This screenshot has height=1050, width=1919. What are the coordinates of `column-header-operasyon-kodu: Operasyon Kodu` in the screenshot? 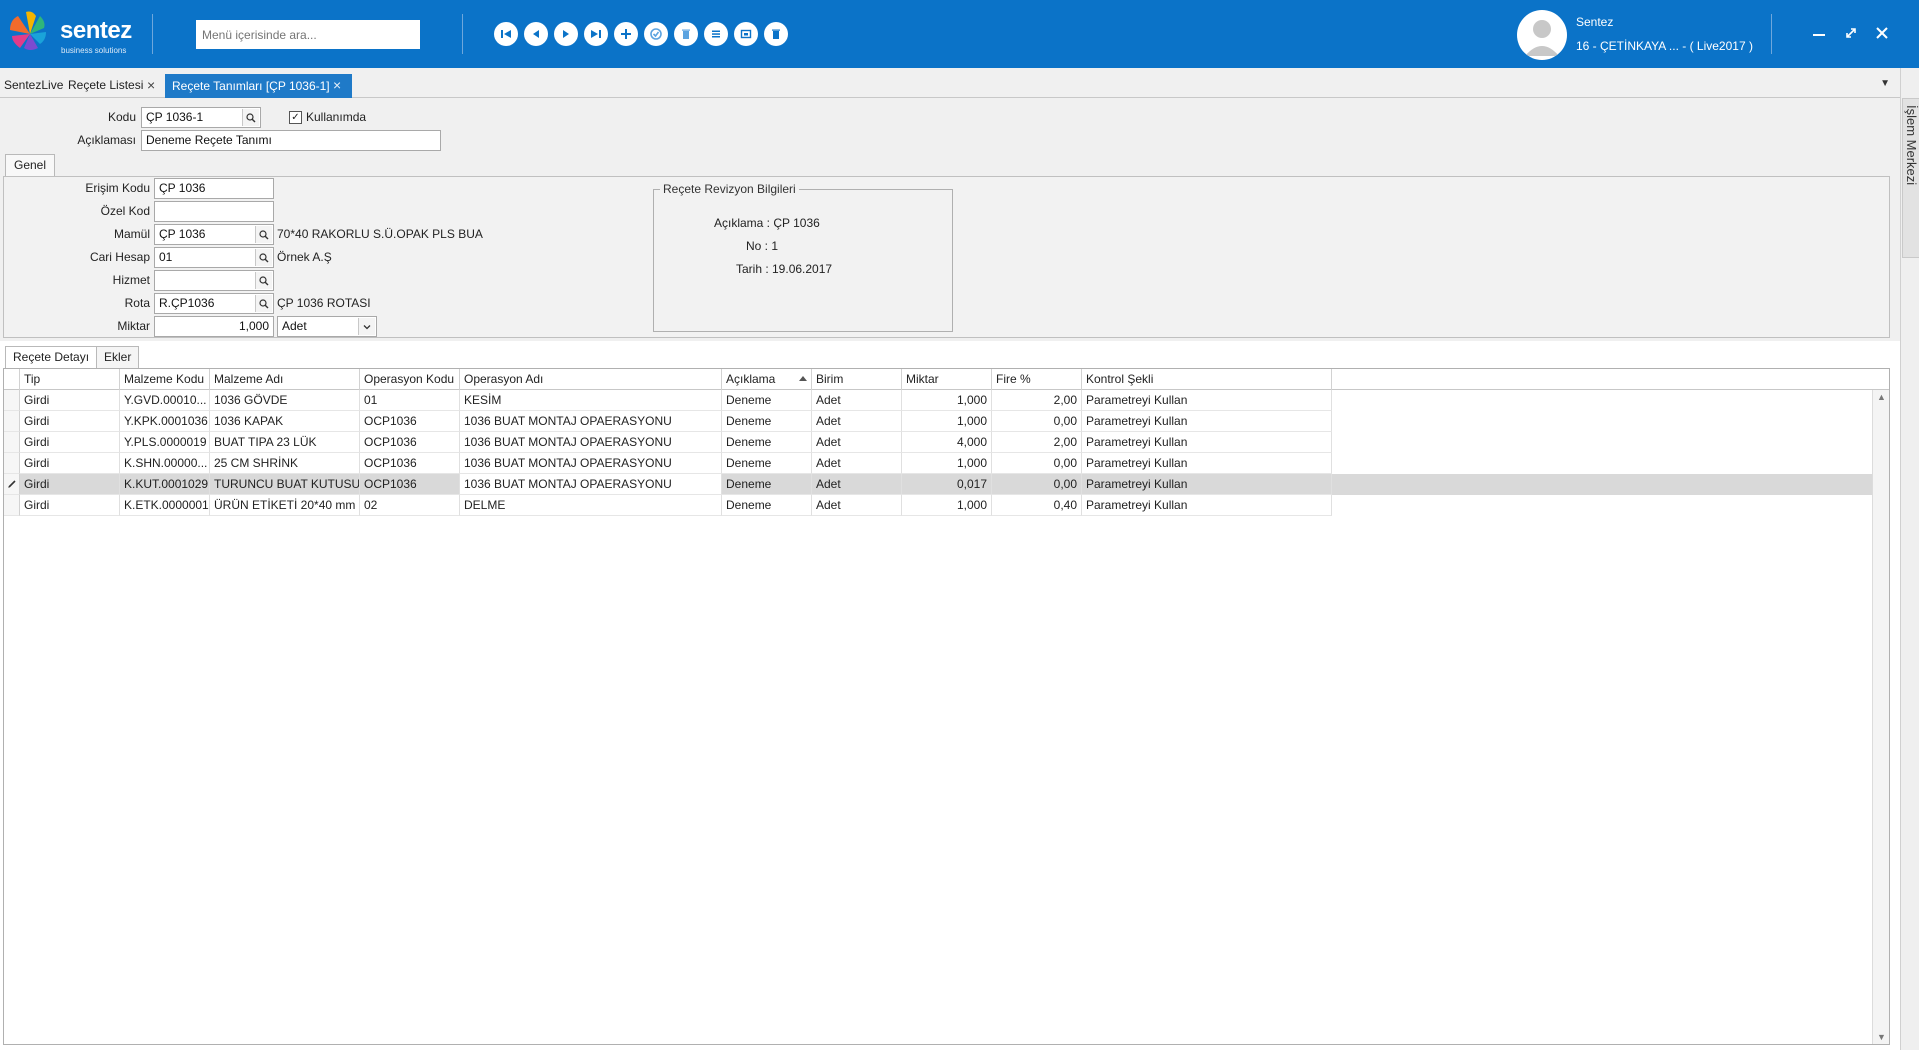 It's located at (410, 379).